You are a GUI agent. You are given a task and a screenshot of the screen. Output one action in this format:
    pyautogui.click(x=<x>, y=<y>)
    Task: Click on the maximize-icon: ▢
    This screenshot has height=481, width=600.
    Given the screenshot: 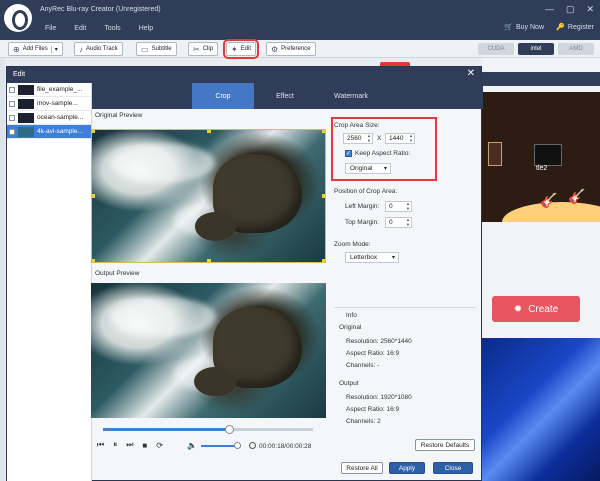 What is the action you would take?
    pyautogui.click(x=570, y=9)
    